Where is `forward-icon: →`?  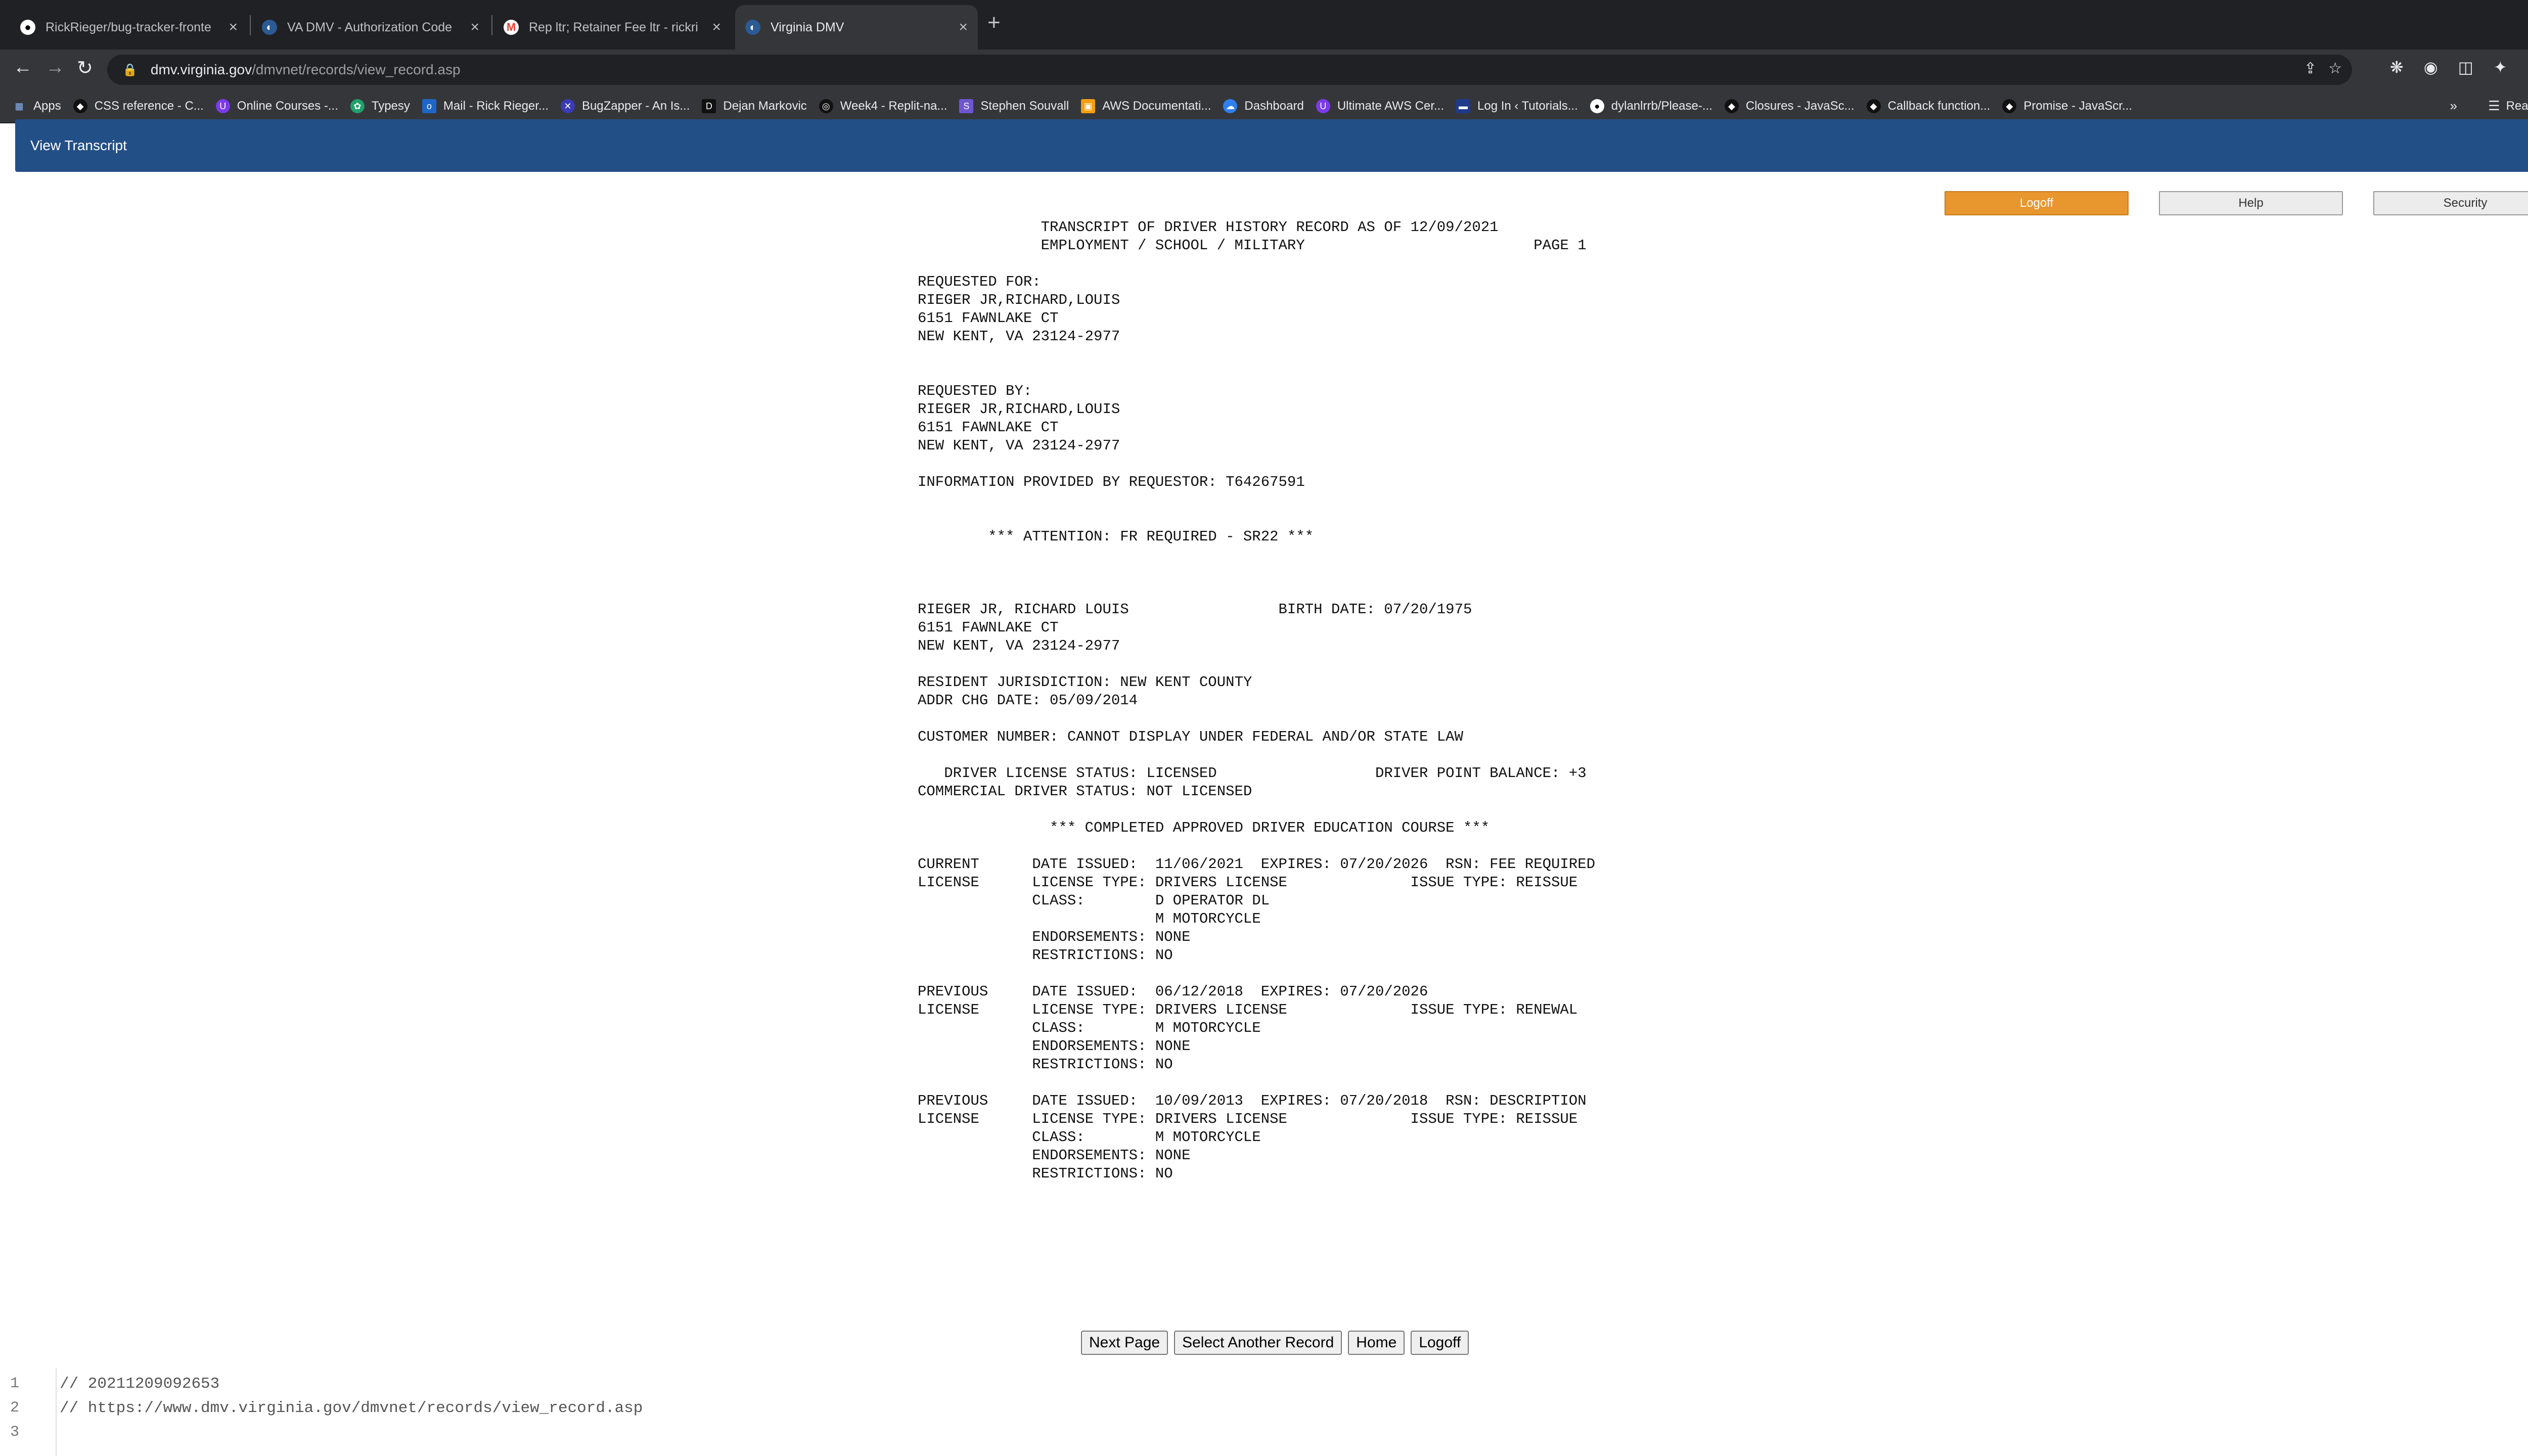
forward-icon: → is located at coordinates (56, 67).